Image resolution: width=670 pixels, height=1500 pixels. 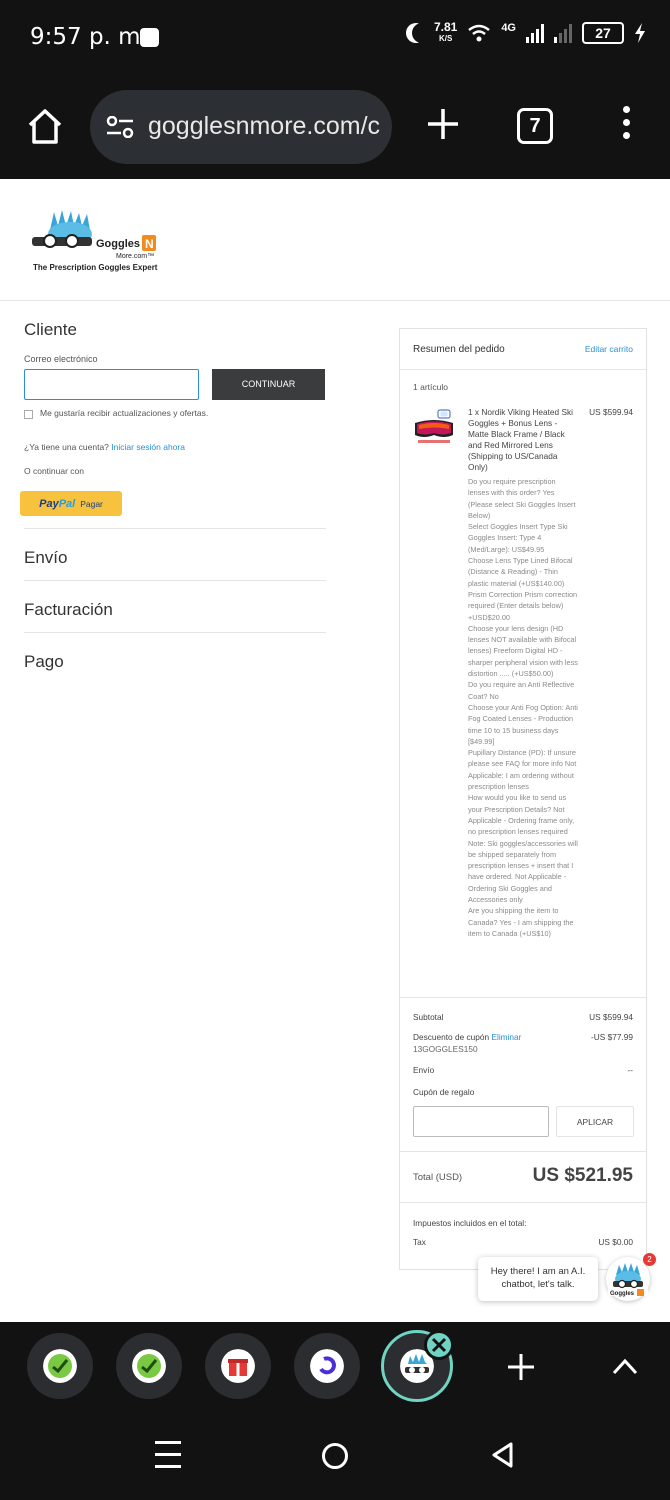 I want to click on leaf-check-icon, so click(x=149, y=1366).